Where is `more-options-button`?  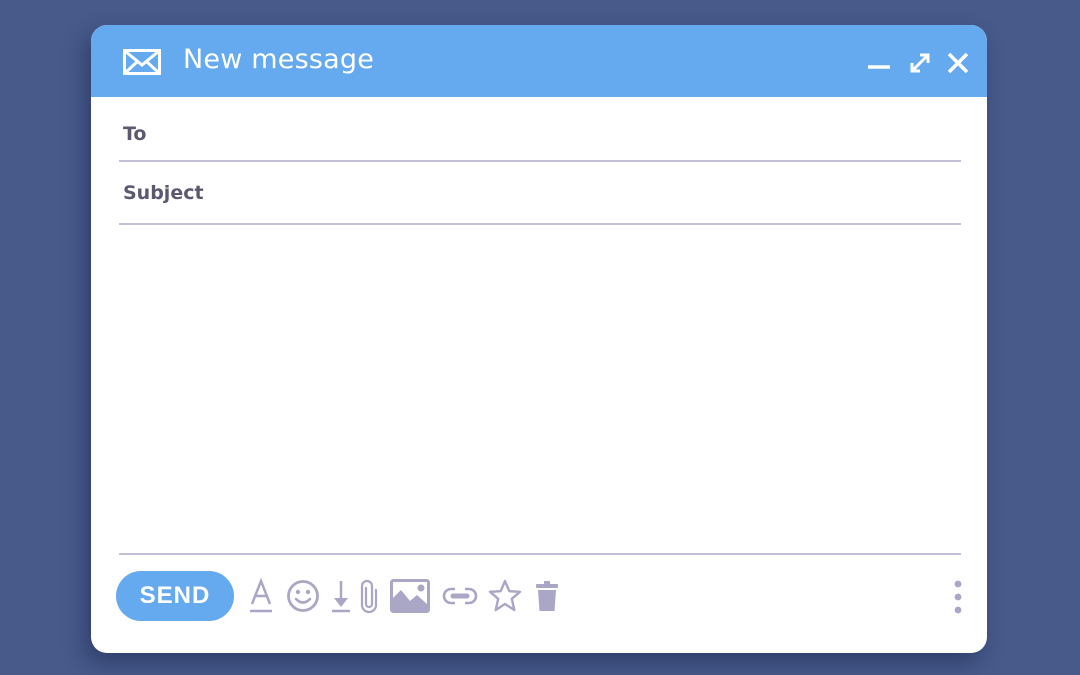 more-options-button is located at coordinates (958, 597).